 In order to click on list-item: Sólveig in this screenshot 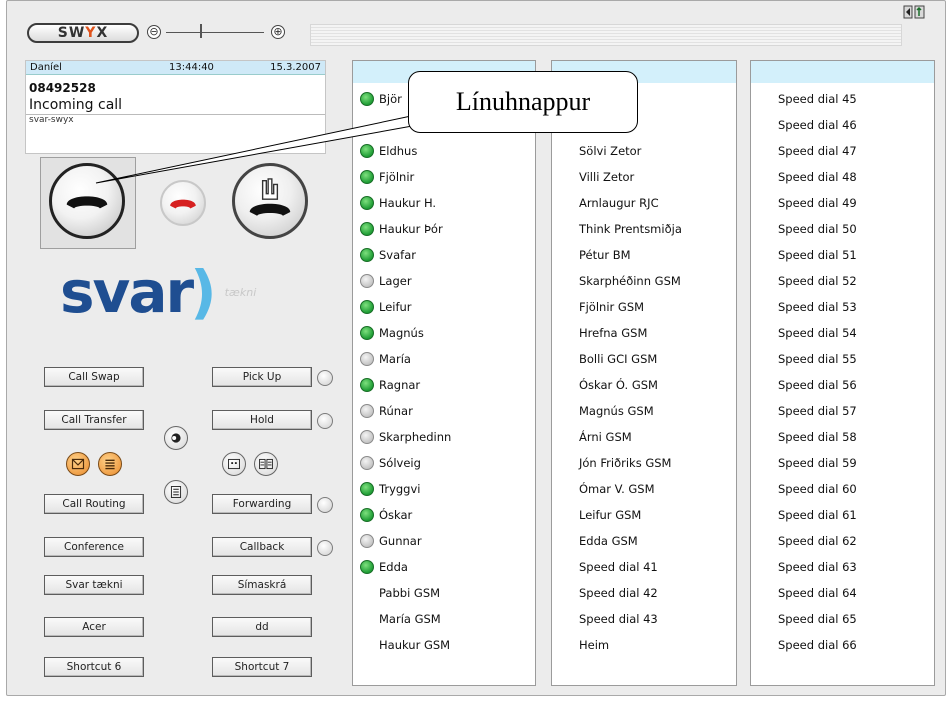, I will do `click(444, 463)`.